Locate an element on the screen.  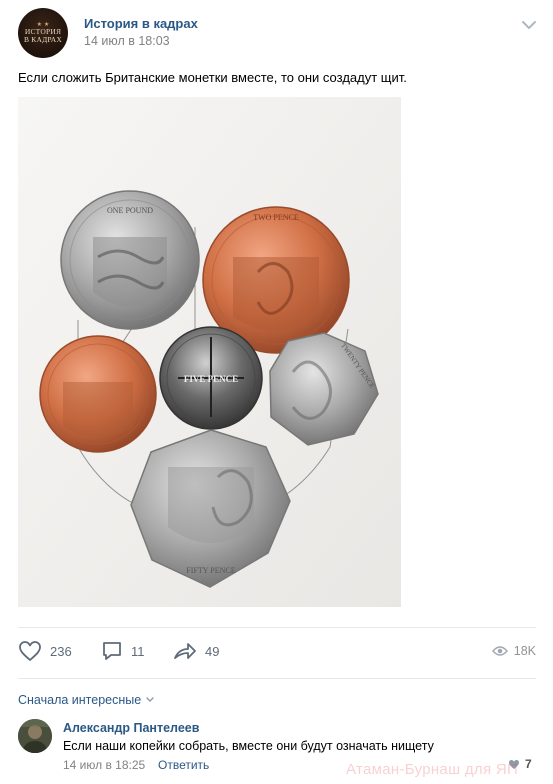
post-menu-button is located at coordinates (529, 25).